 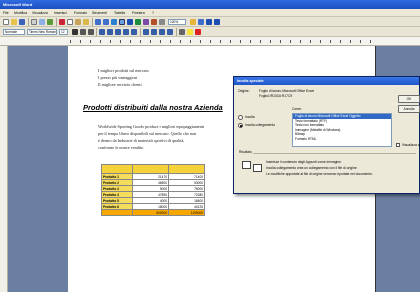 What do you see at coordinates (182, 32) in the screenshot?
I see `borders-icon` at bounding box center [182, 32].